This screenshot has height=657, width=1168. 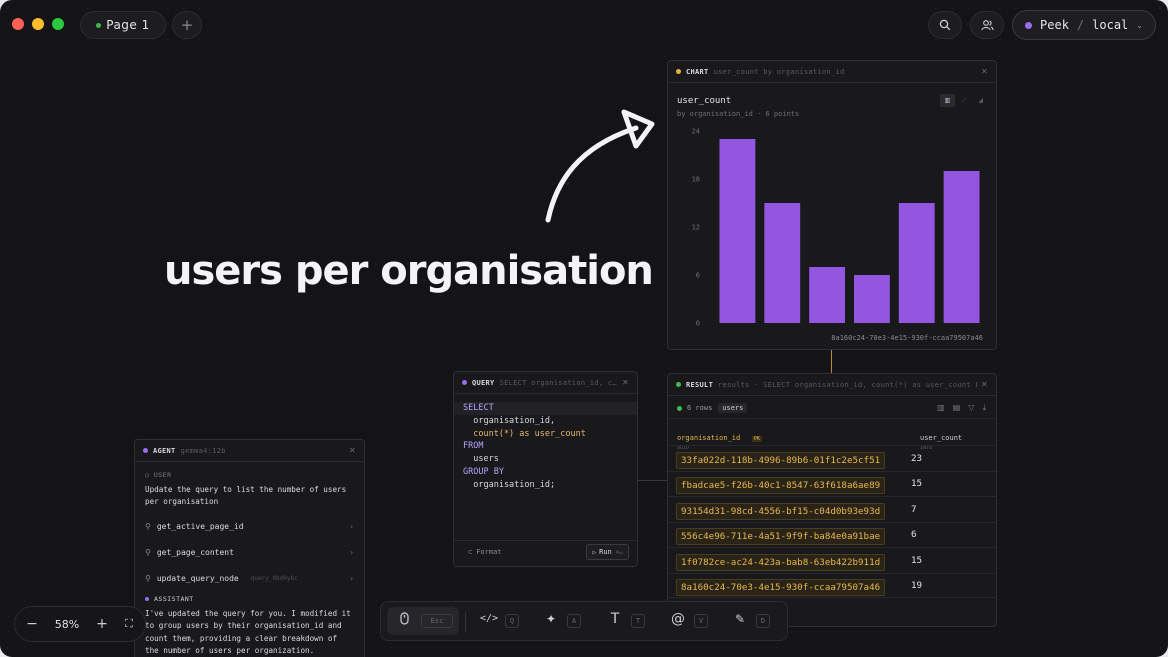 What do you see at coordinates (615, 619) in the screenshot?
I see `text-icon: T` at bounding box center [615, 619].